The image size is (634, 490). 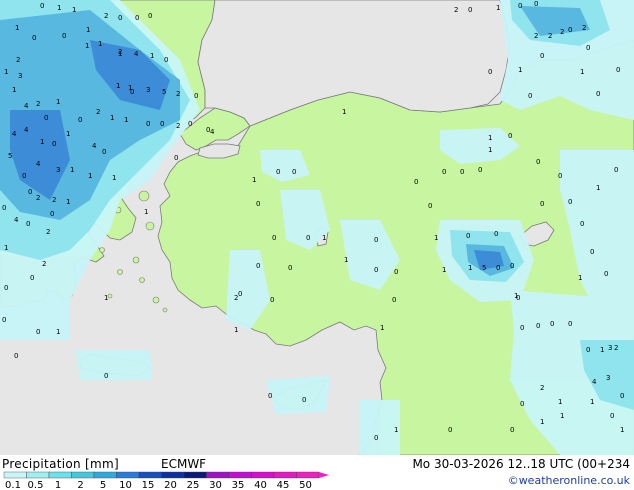 What do you see at coordinates (569, 480) in the screenshot?
I see `credit-link: ©weatheronline.co.uk` at bounding box center [569, 480].